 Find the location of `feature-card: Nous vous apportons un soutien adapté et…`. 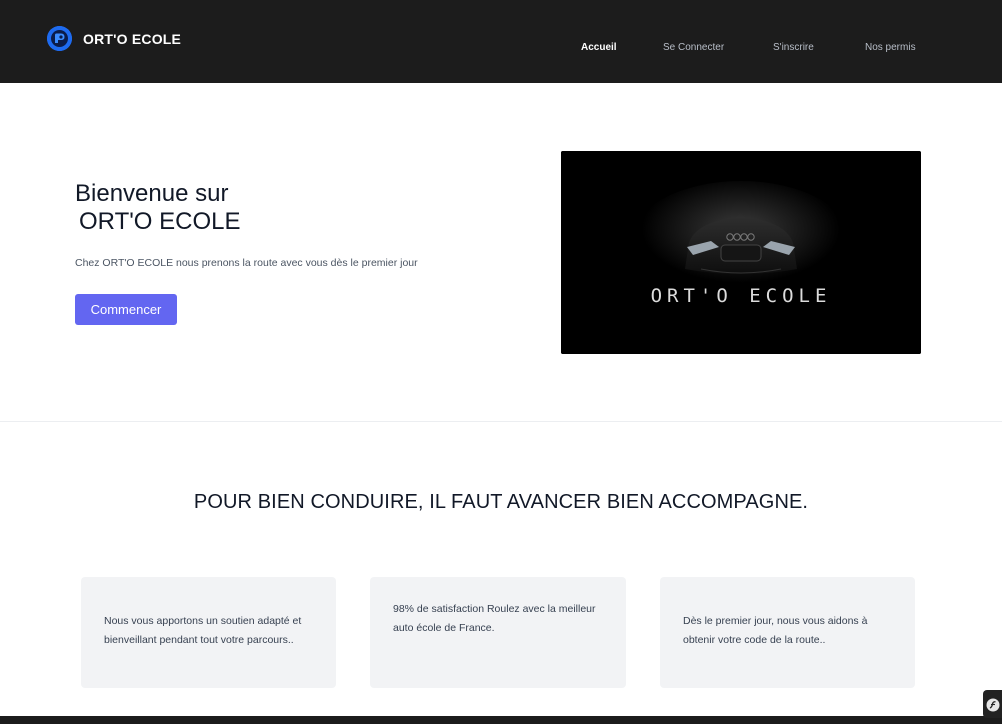

feature-card: Nous vous apportons un soutien adapté et… is located at coordinates (208, 632).